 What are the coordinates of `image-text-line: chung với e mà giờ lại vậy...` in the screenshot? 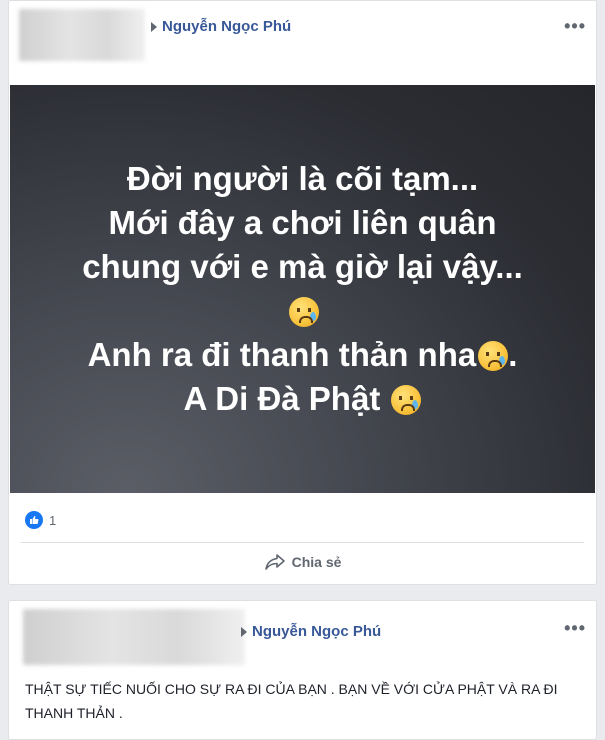 It's located at (302, 266).